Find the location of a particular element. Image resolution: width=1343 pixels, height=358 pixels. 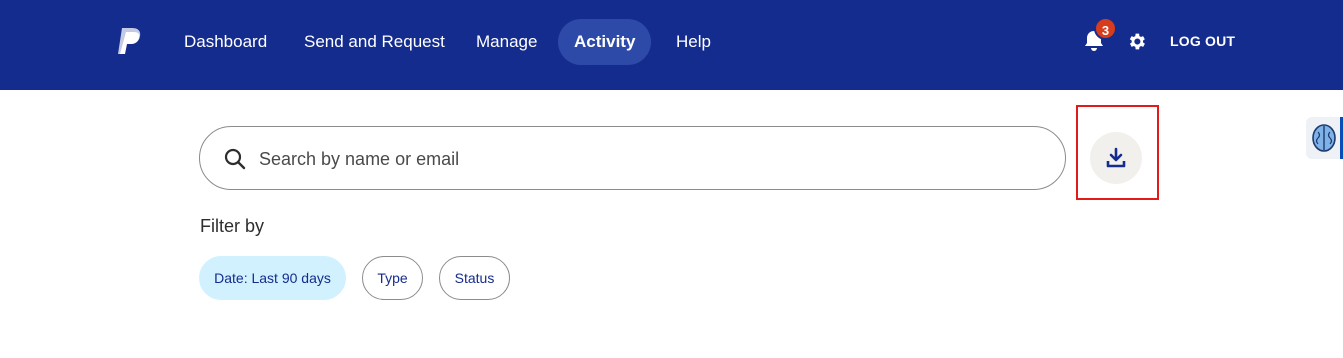

side-extension-widget is located at coordinates (1324, 138).